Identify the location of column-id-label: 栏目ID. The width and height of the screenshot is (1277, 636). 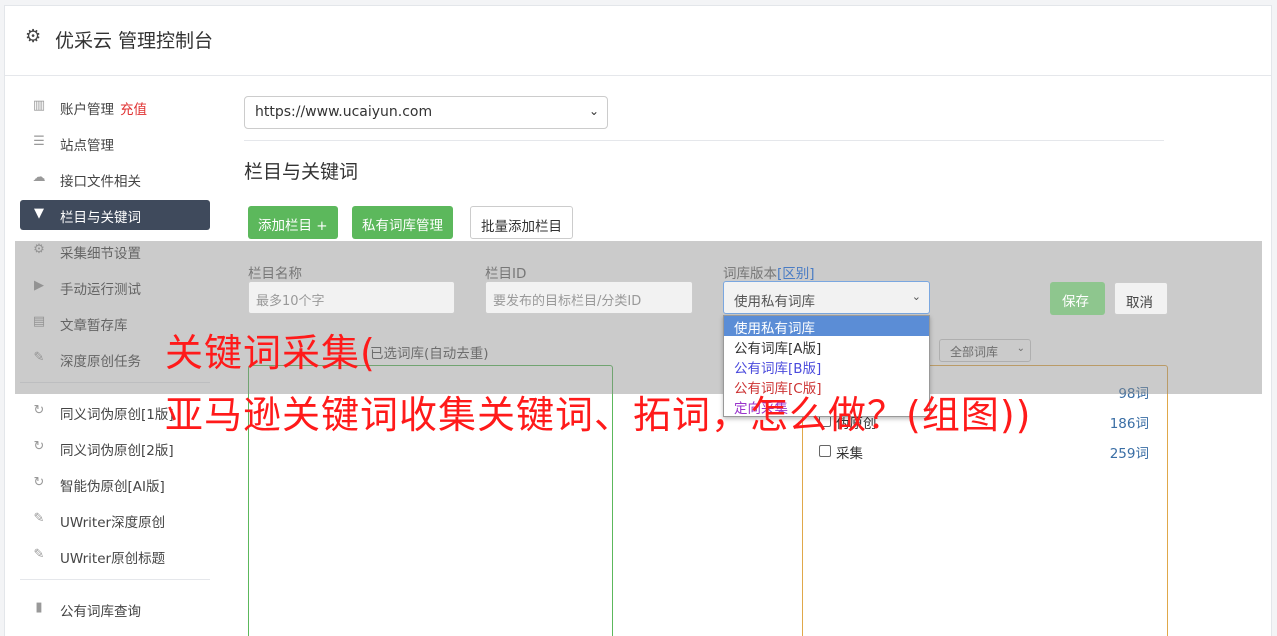
(506, 274).